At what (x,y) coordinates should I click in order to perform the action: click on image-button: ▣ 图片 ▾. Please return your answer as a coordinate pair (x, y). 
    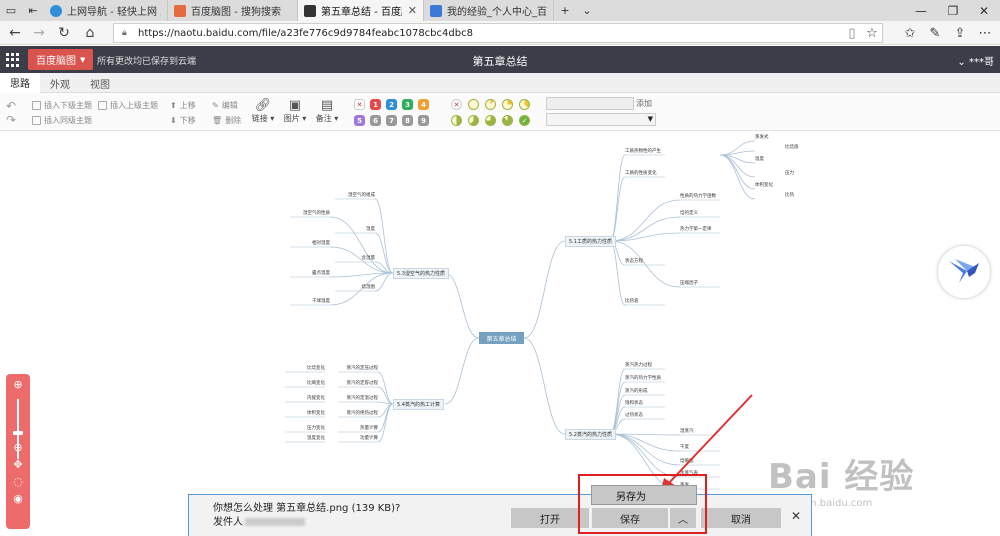
    Looking at the image, I should click on (295, 110).